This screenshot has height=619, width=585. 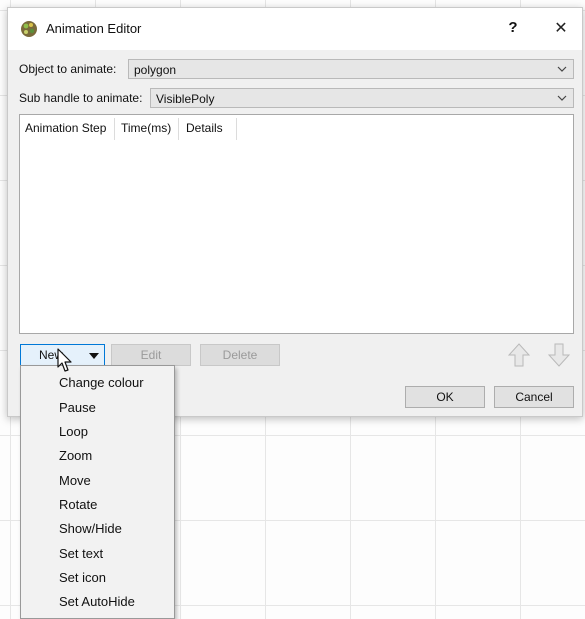 What do you see at coordinates (445, 397) in the screenshot?
I see `ok-button: OK` at bounding box center [445, 397].